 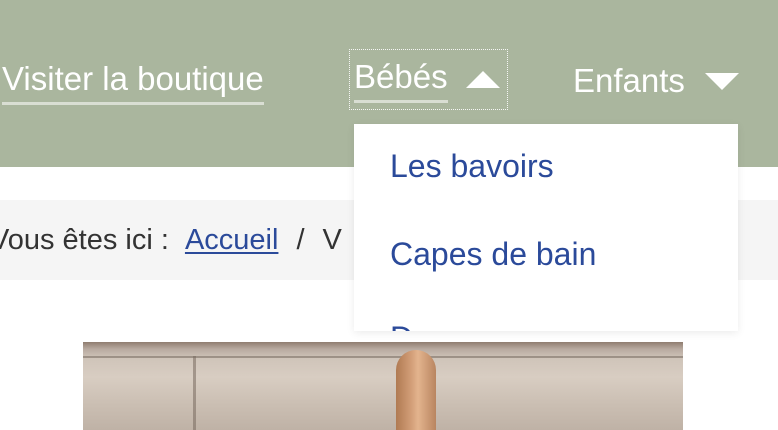 I want to click on breadcrumb-home-link: Accueil, so click(x=232, y=240).